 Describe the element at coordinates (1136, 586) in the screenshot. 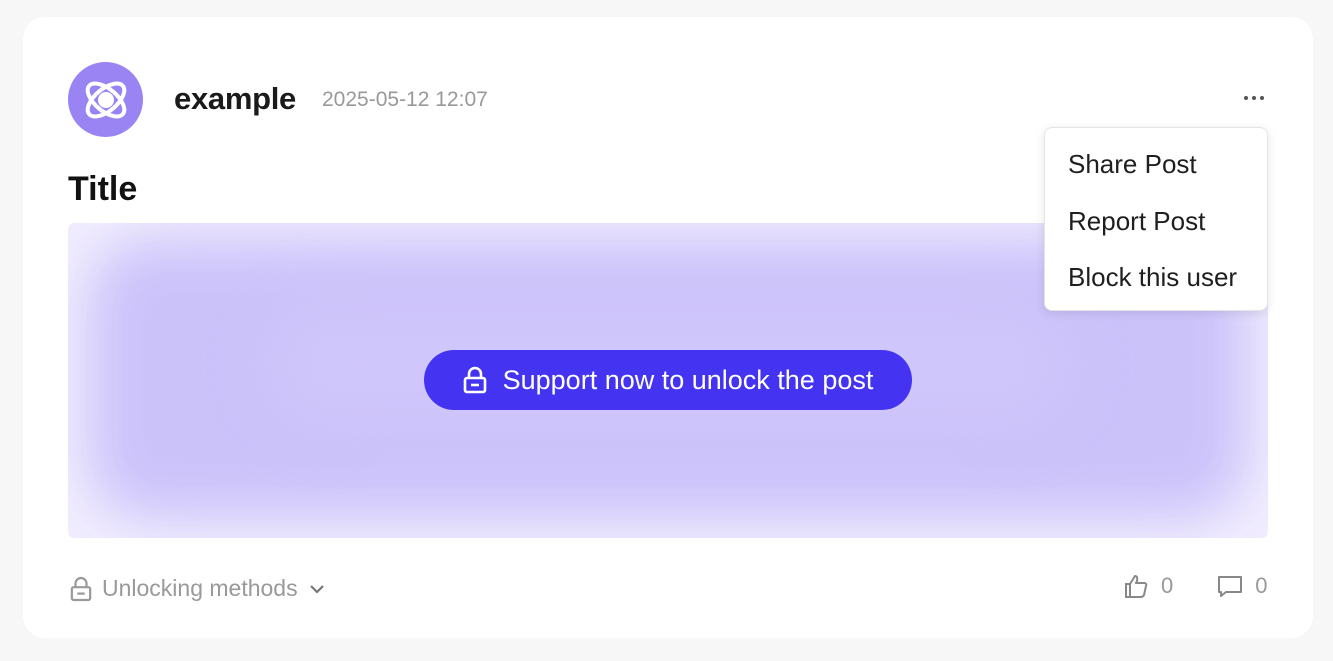

I see `thumbs-up-icon` at that location.